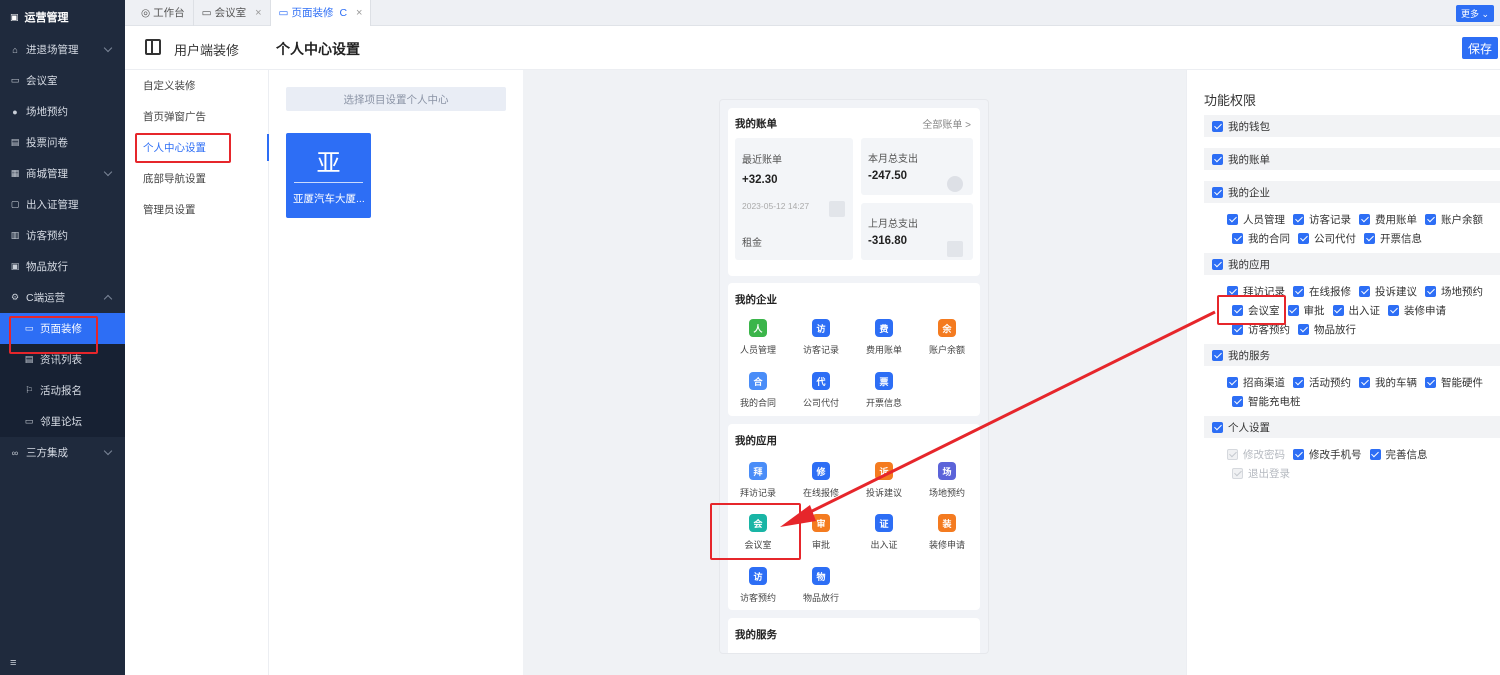 This screenshot has height=675, width=1500. Describe the element at coordinates (62, 390) in the screenshot. I see `sidebar-item-activity: ⚐ 活动报名` at that location.